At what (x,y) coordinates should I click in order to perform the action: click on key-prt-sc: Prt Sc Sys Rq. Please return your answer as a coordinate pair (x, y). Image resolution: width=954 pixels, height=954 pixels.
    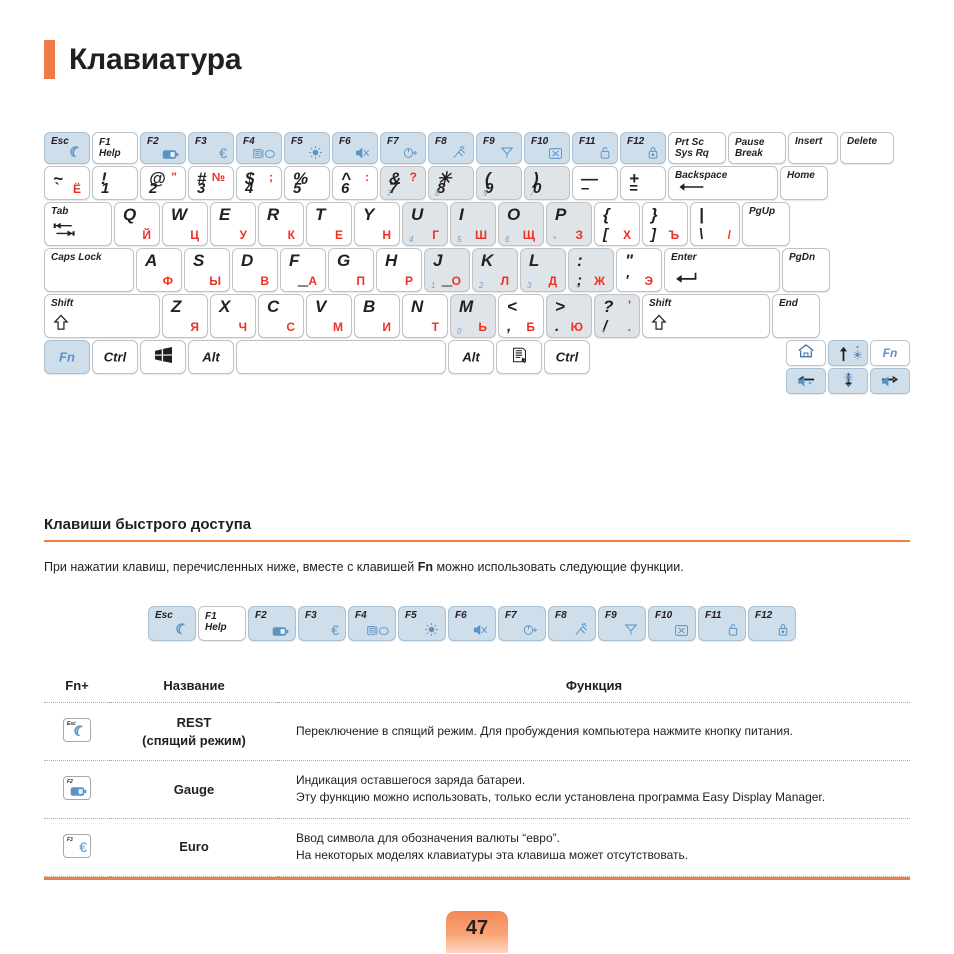
    Looking at the image, I should click on (697, 148).